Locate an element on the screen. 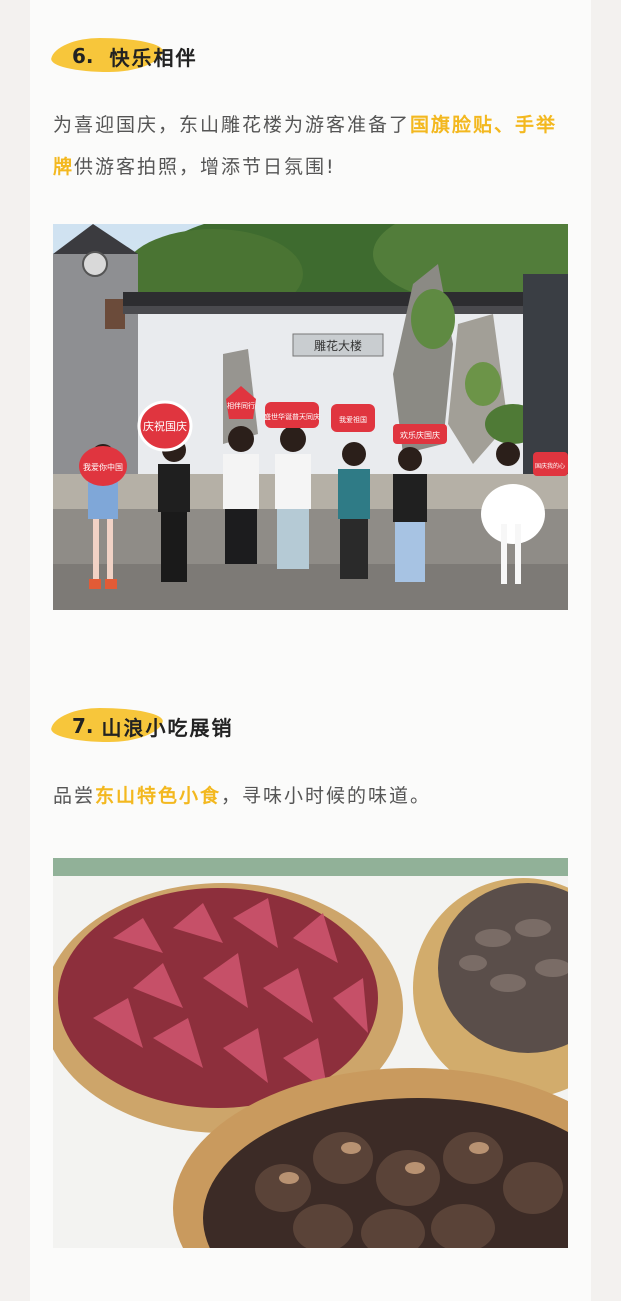 This screenshot has width=621, height=1301. sign-text: 相伴同行 is located at coordinates (241, 405).